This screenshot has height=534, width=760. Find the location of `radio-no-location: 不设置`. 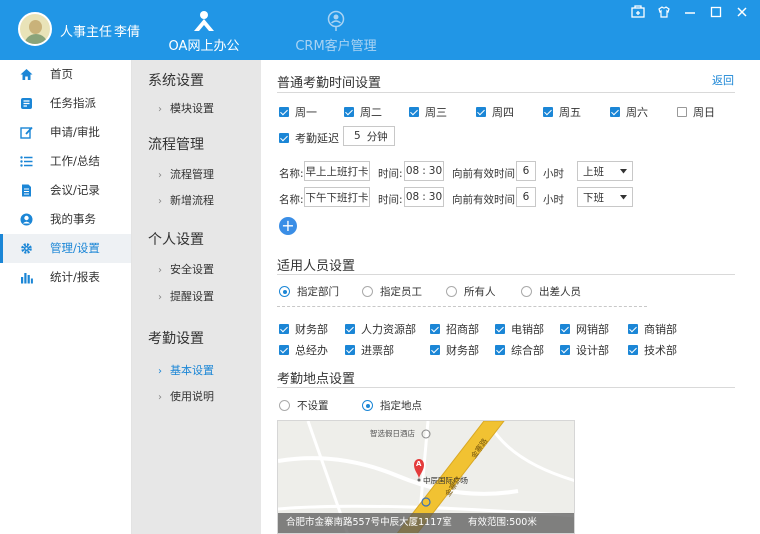

radio-no-location: 不设置 is located at coordinates (304, 405).